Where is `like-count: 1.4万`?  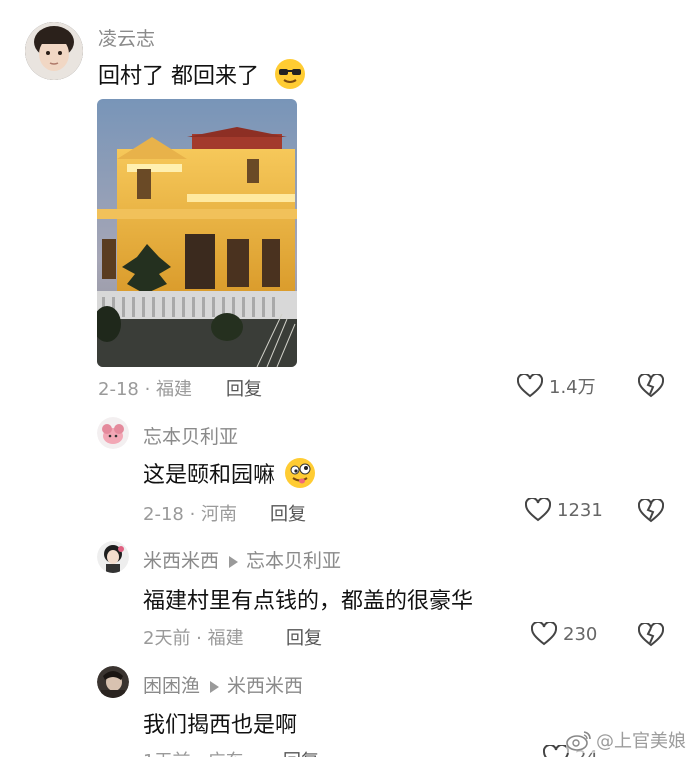 like-count: 1.4万 is located at coordinates (572, 387).